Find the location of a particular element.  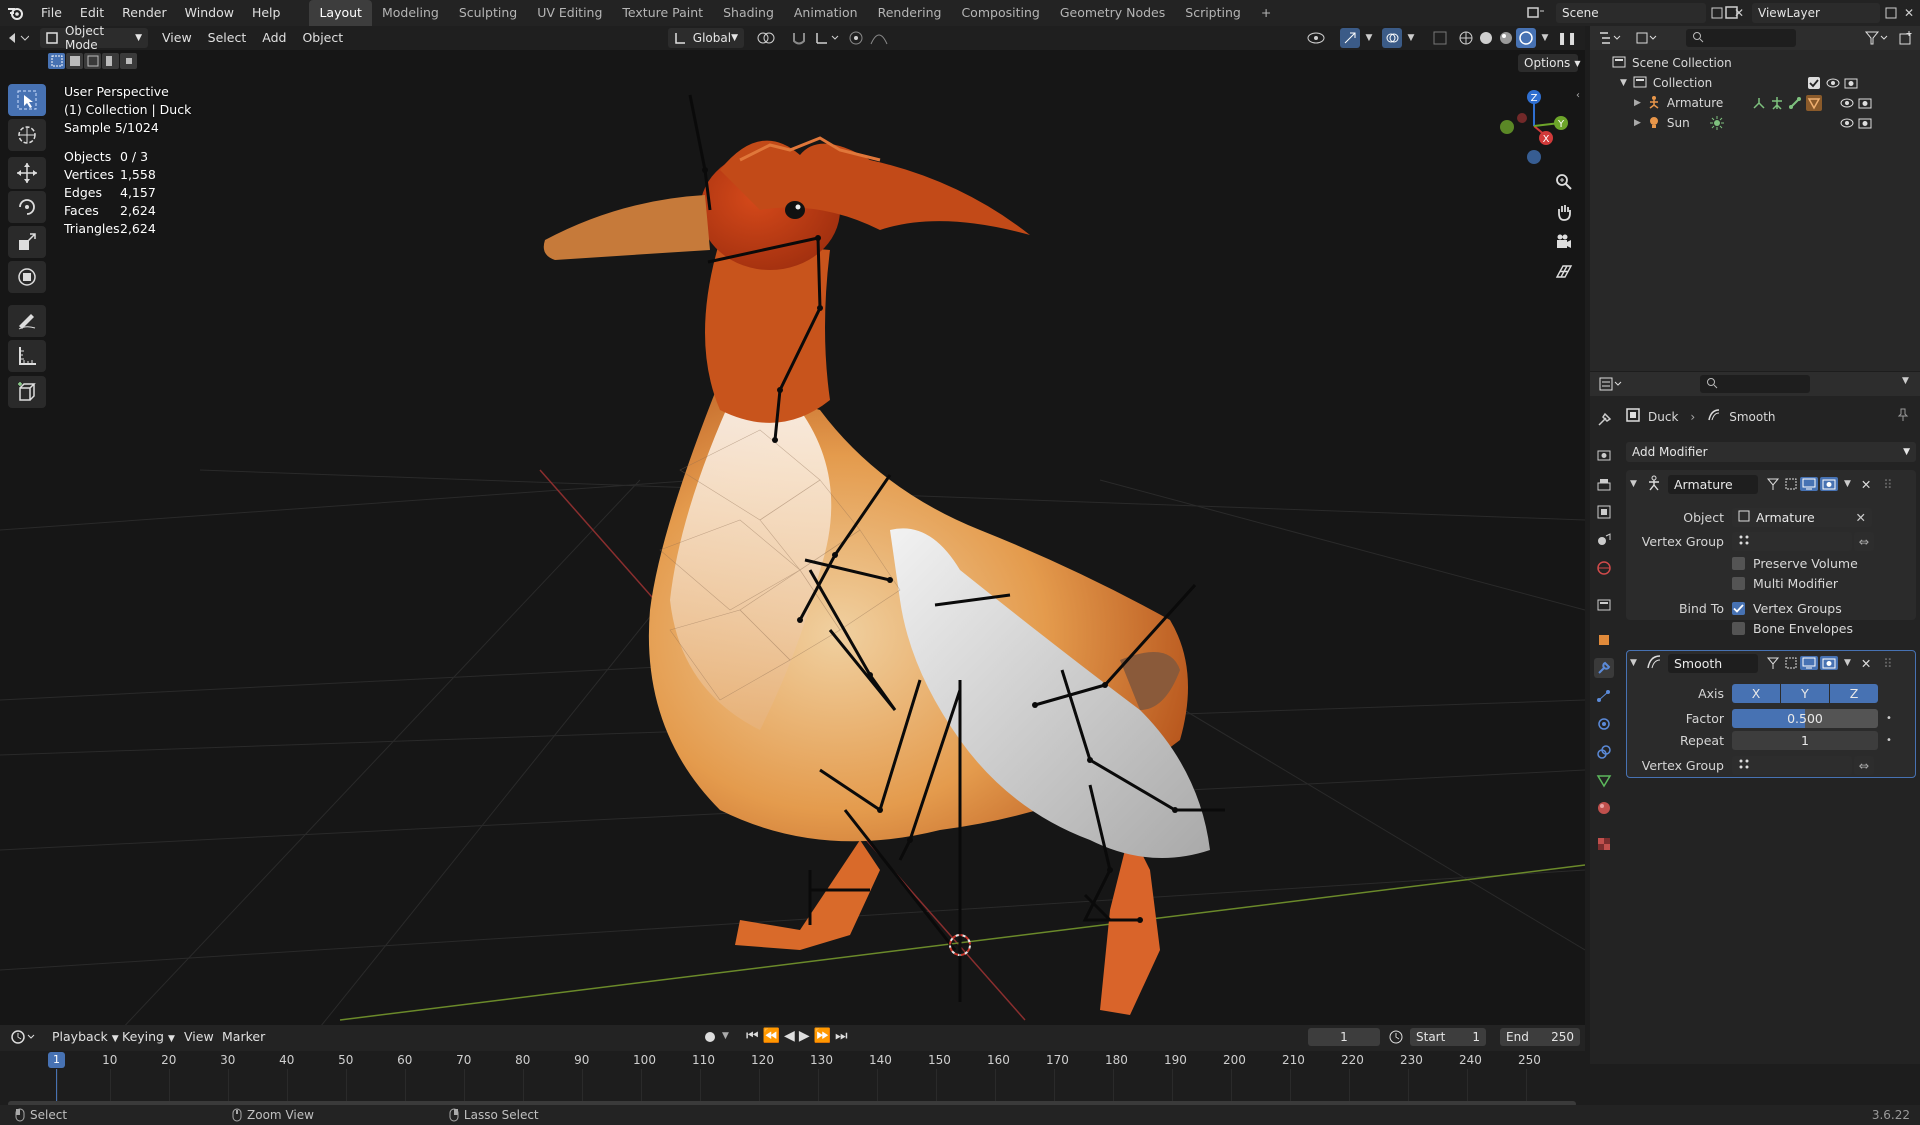

scene-selector: Scene is located at coordinates (1631, 13).